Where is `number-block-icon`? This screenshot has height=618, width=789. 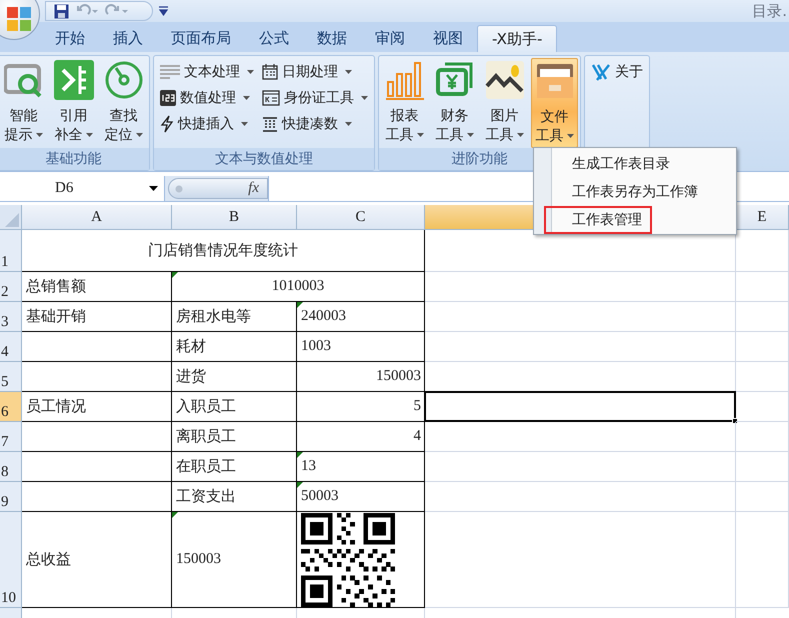
number-block-icon is located at coordinates (168, 98).